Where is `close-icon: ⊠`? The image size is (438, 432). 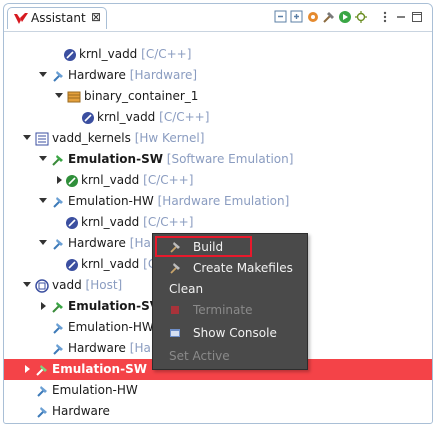 close-icon: ⊠ is located at coordinates (96, 17).